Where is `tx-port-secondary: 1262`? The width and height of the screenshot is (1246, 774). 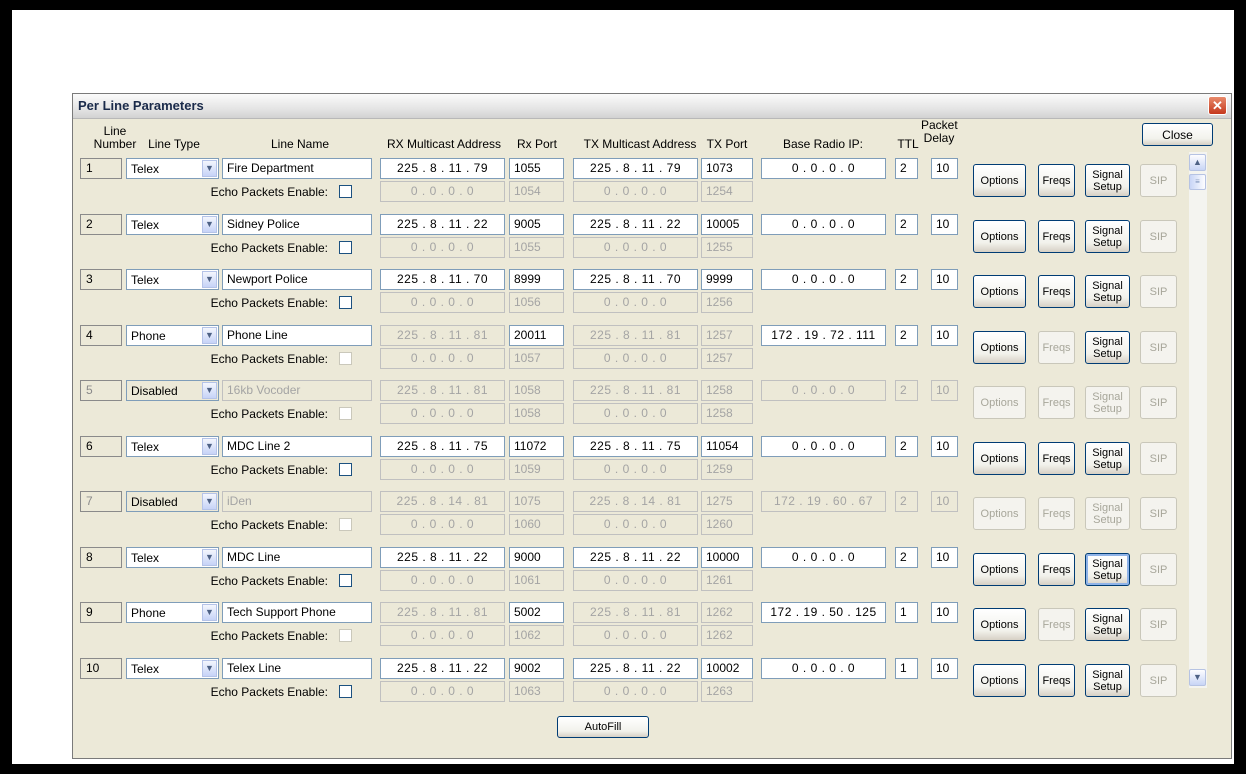
tx-port-secondary: 1262 is located at coordinates (727, 635).